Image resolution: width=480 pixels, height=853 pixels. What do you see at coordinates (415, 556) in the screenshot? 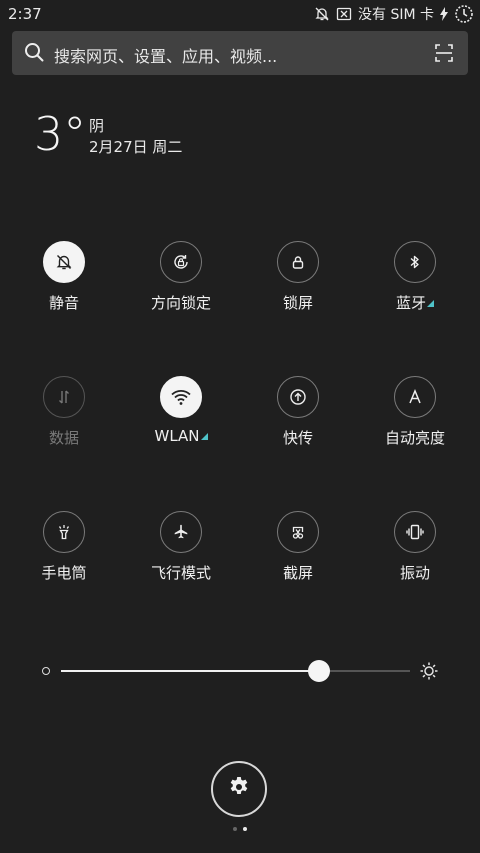
I see `tile-vibrate: 振动` at bounding box center [415, 556].